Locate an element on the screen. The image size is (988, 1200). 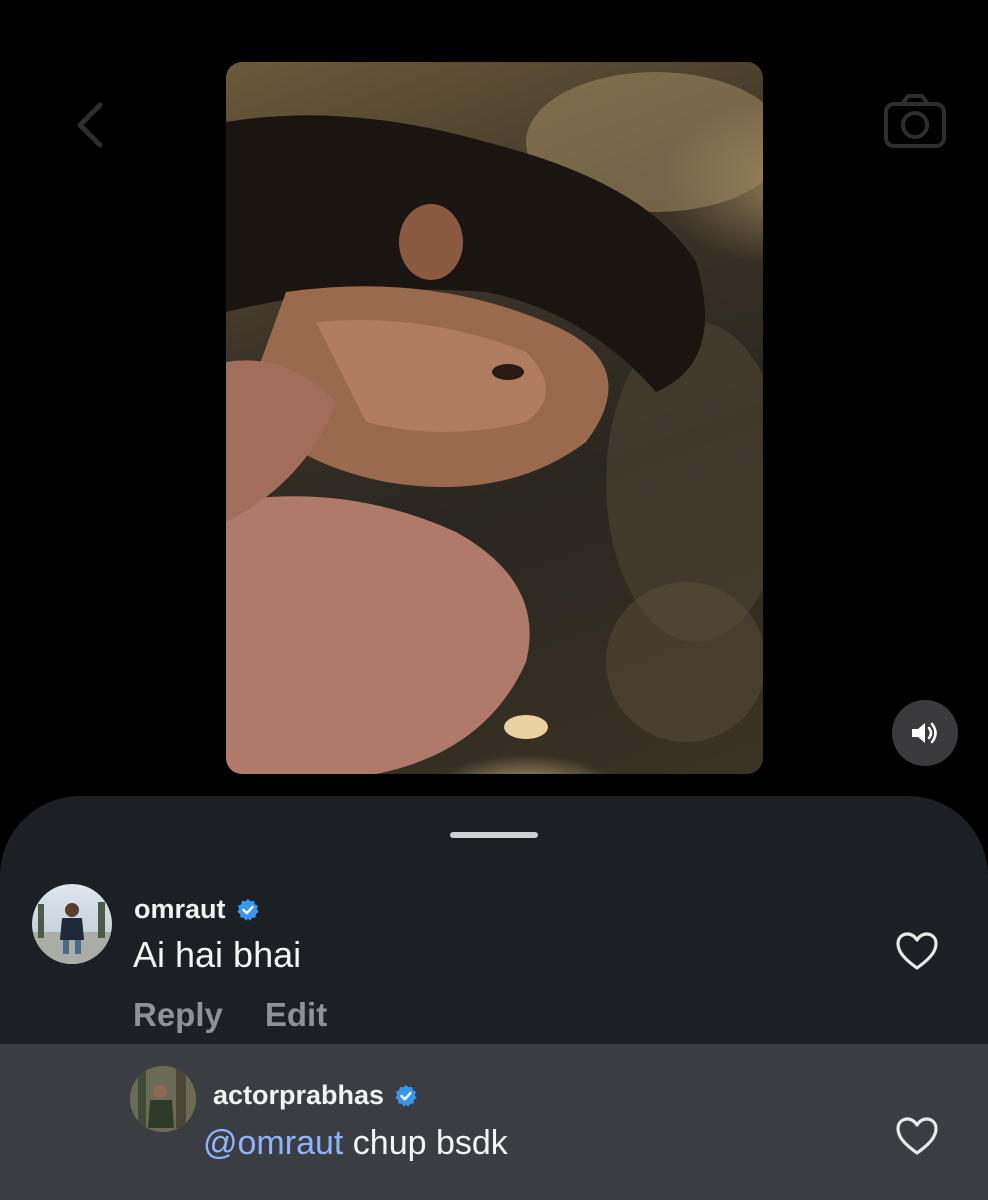
sound-toggle-button is located at coordinates (925, 733).